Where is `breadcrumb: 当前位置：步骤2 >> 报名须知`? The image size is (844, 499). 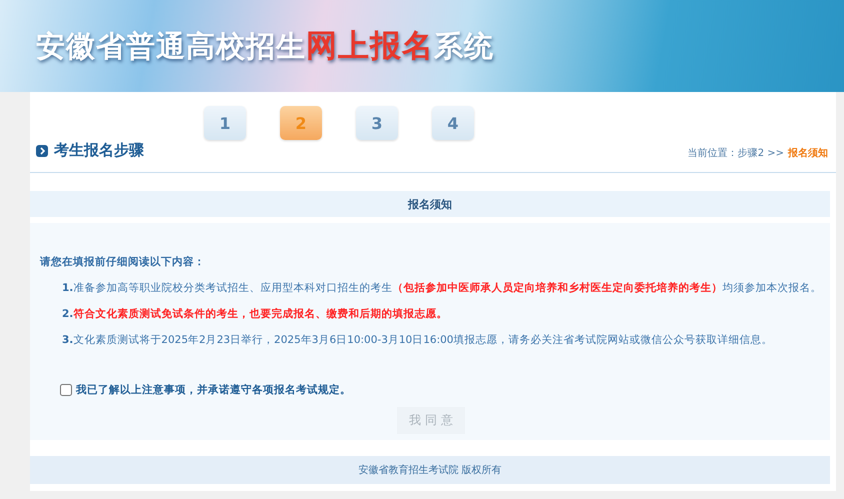
breadcrumb: 当前位置：步骤2 >> 报名须知 is located at coordinates (758, 153).